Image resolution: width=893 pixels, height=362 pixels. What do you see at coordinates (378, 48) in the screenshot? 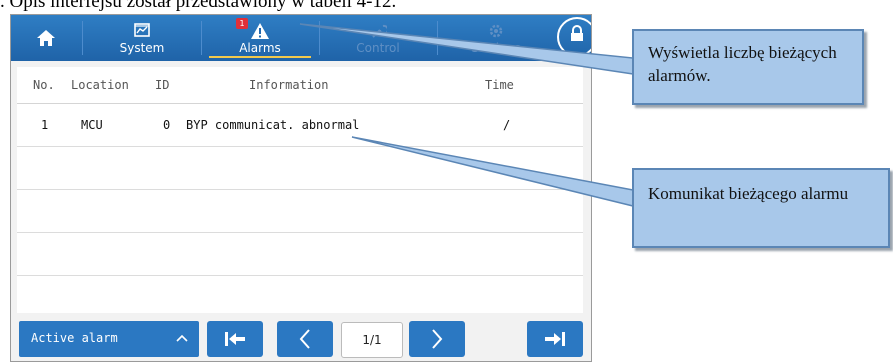
I see `tab-control-label: Control` at bounding box center [378, 48].